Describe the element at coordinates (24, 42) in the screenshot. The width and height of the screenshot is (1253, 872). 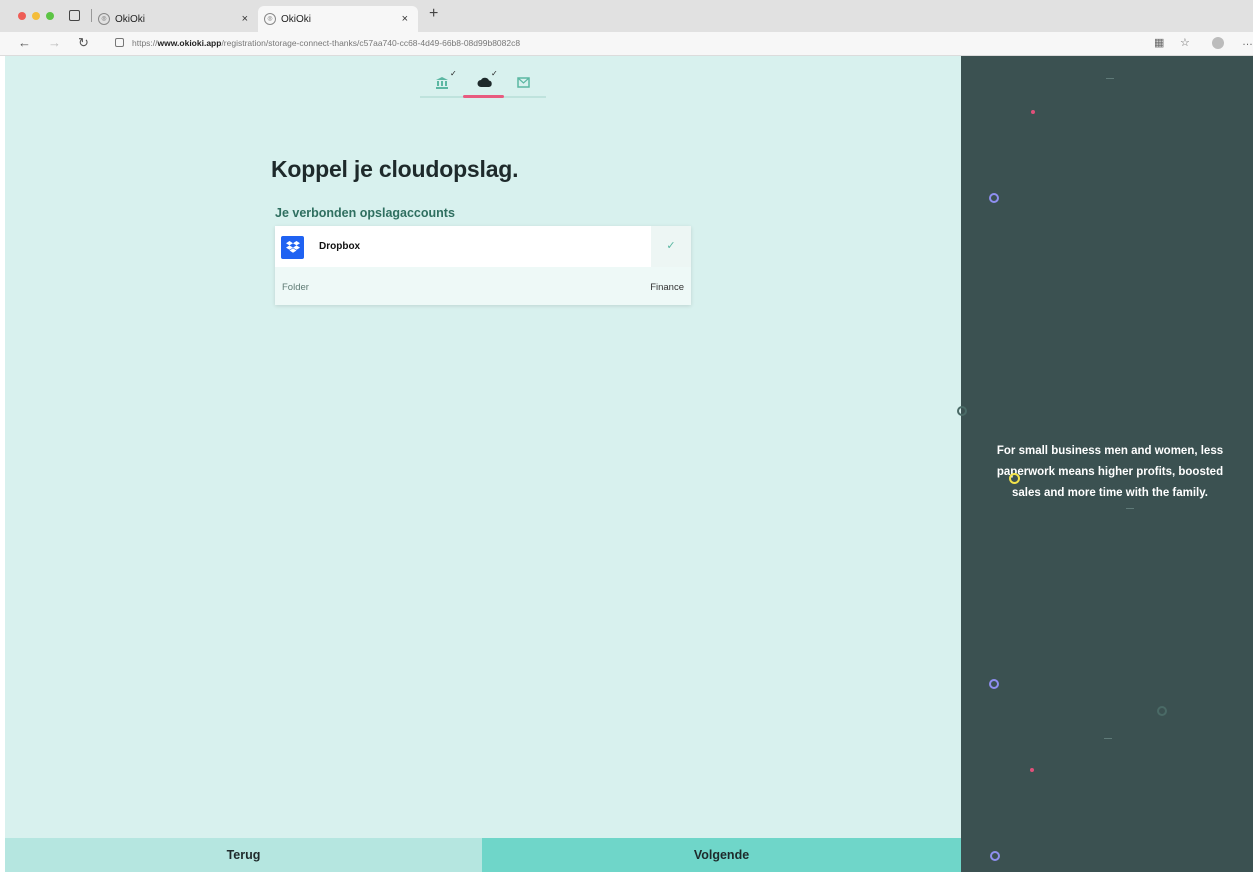
I see `back-arrow-icon: ←` at that location.